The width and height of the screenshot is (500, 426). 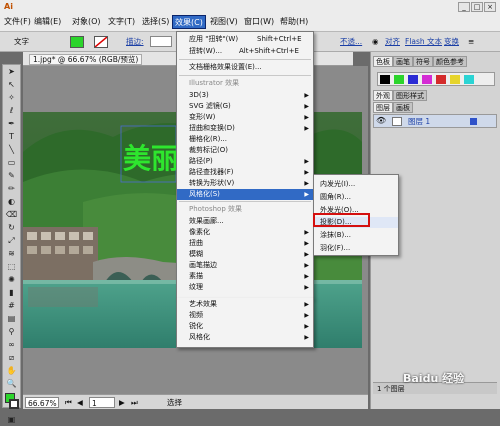 I want to click on hand-tool-icon: ✋, so click(x=11, y=371).